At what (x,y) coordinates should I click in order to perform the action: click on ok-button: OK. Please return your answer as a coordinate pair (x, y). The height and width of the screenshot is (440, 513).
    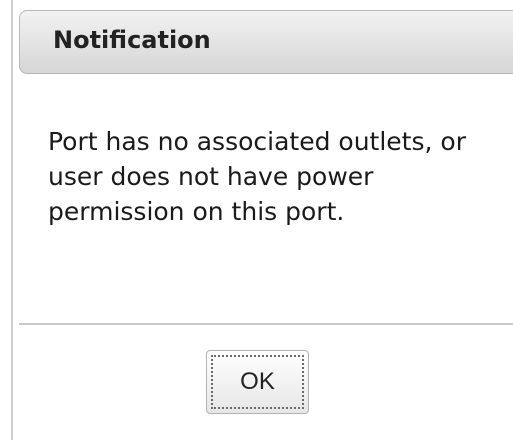
    Looking at the image, I should click on (257, 382).